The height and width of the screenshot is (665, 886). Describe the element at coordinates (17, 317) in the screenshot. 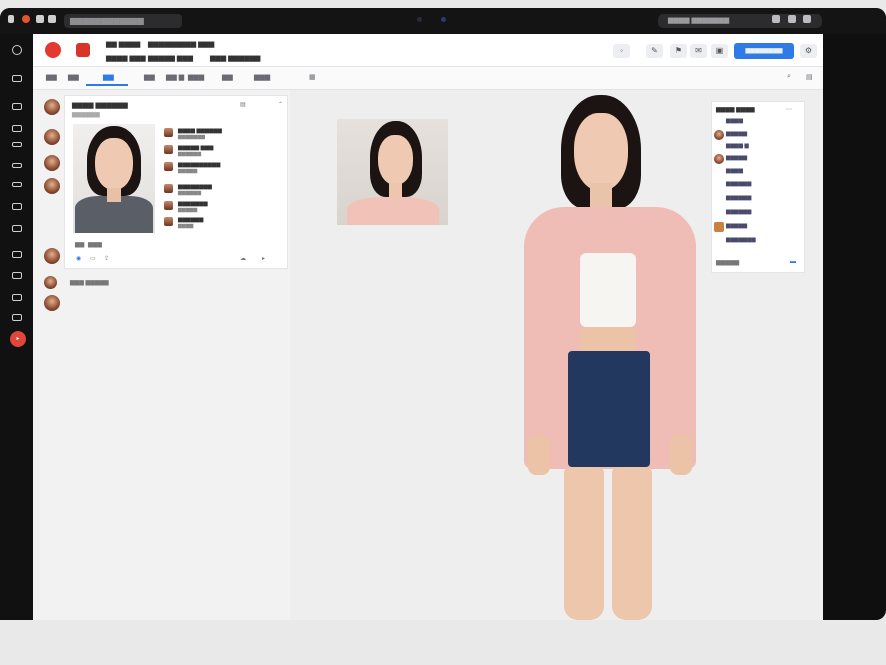

I see `mail-icon` at that location.